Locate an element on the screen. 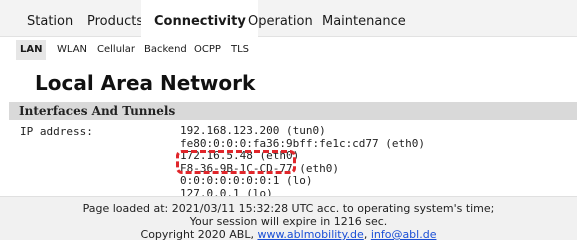 The height and width of the screenshot is (240, 577). session-expire-text: Your session will expire in 1216 sec. is located at coordinates (288, 221).